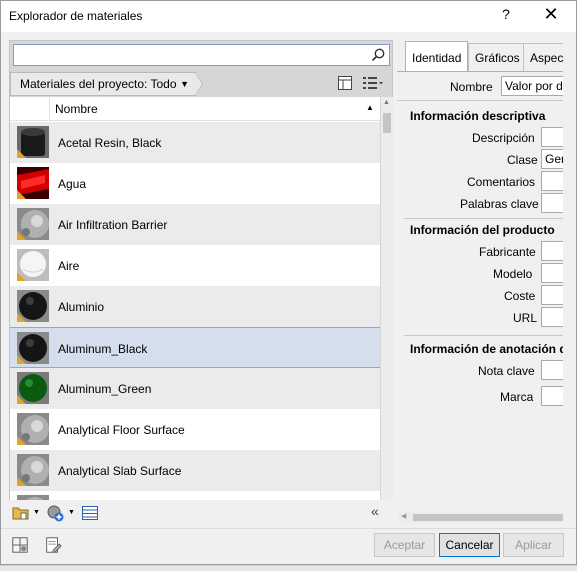 The height and width of the screenshot is (571, 577). I want to click on material-name: Agua, so click(72, 184).